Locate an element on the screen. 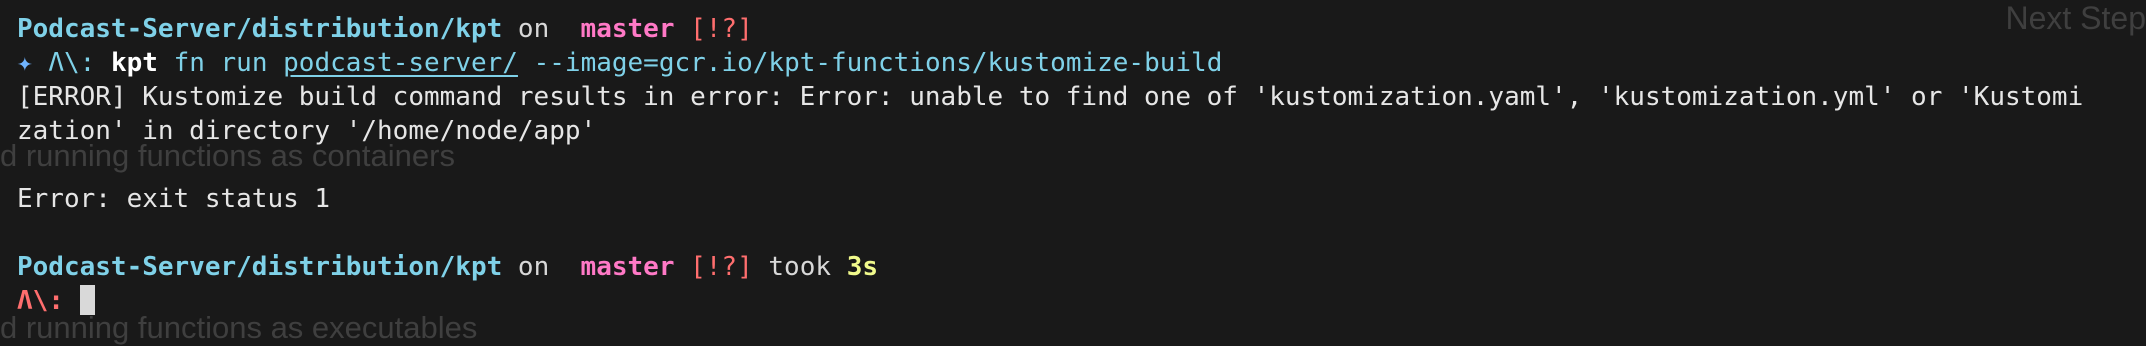 The image size is (2146, 346). input-line: Λ\: is located at coordinates (1081, 301).